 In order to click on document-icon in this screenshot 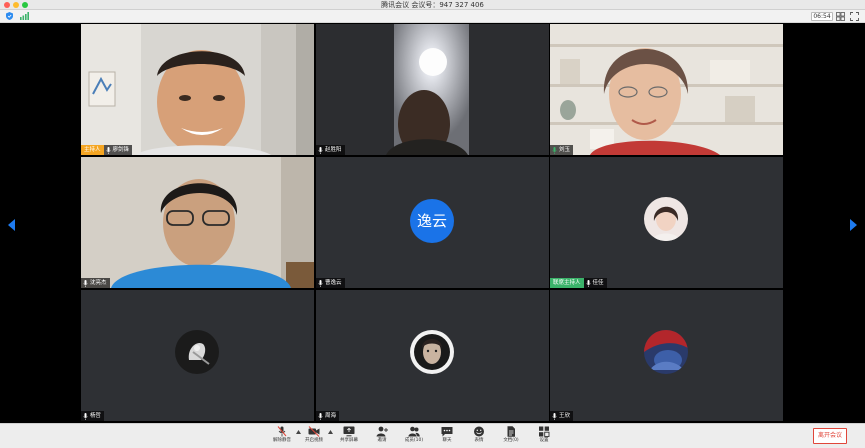, I will do `click(511, 431)`.